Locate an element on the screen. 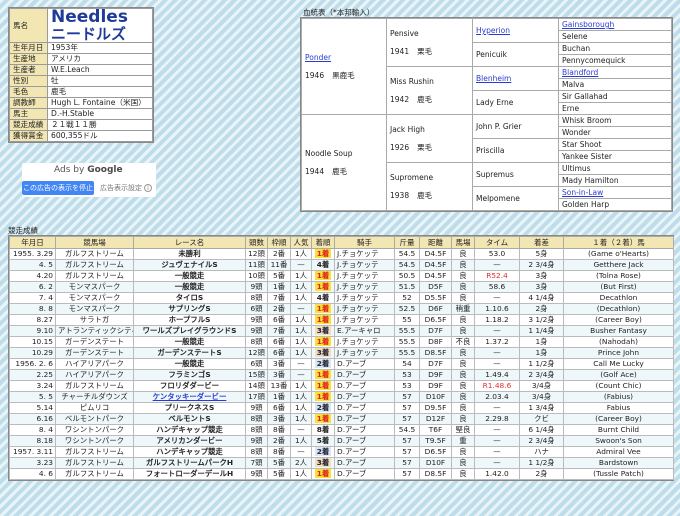 This screenshot has width=680, height=516. race-time-value: 58.6 is located at coordinates (497, 287).